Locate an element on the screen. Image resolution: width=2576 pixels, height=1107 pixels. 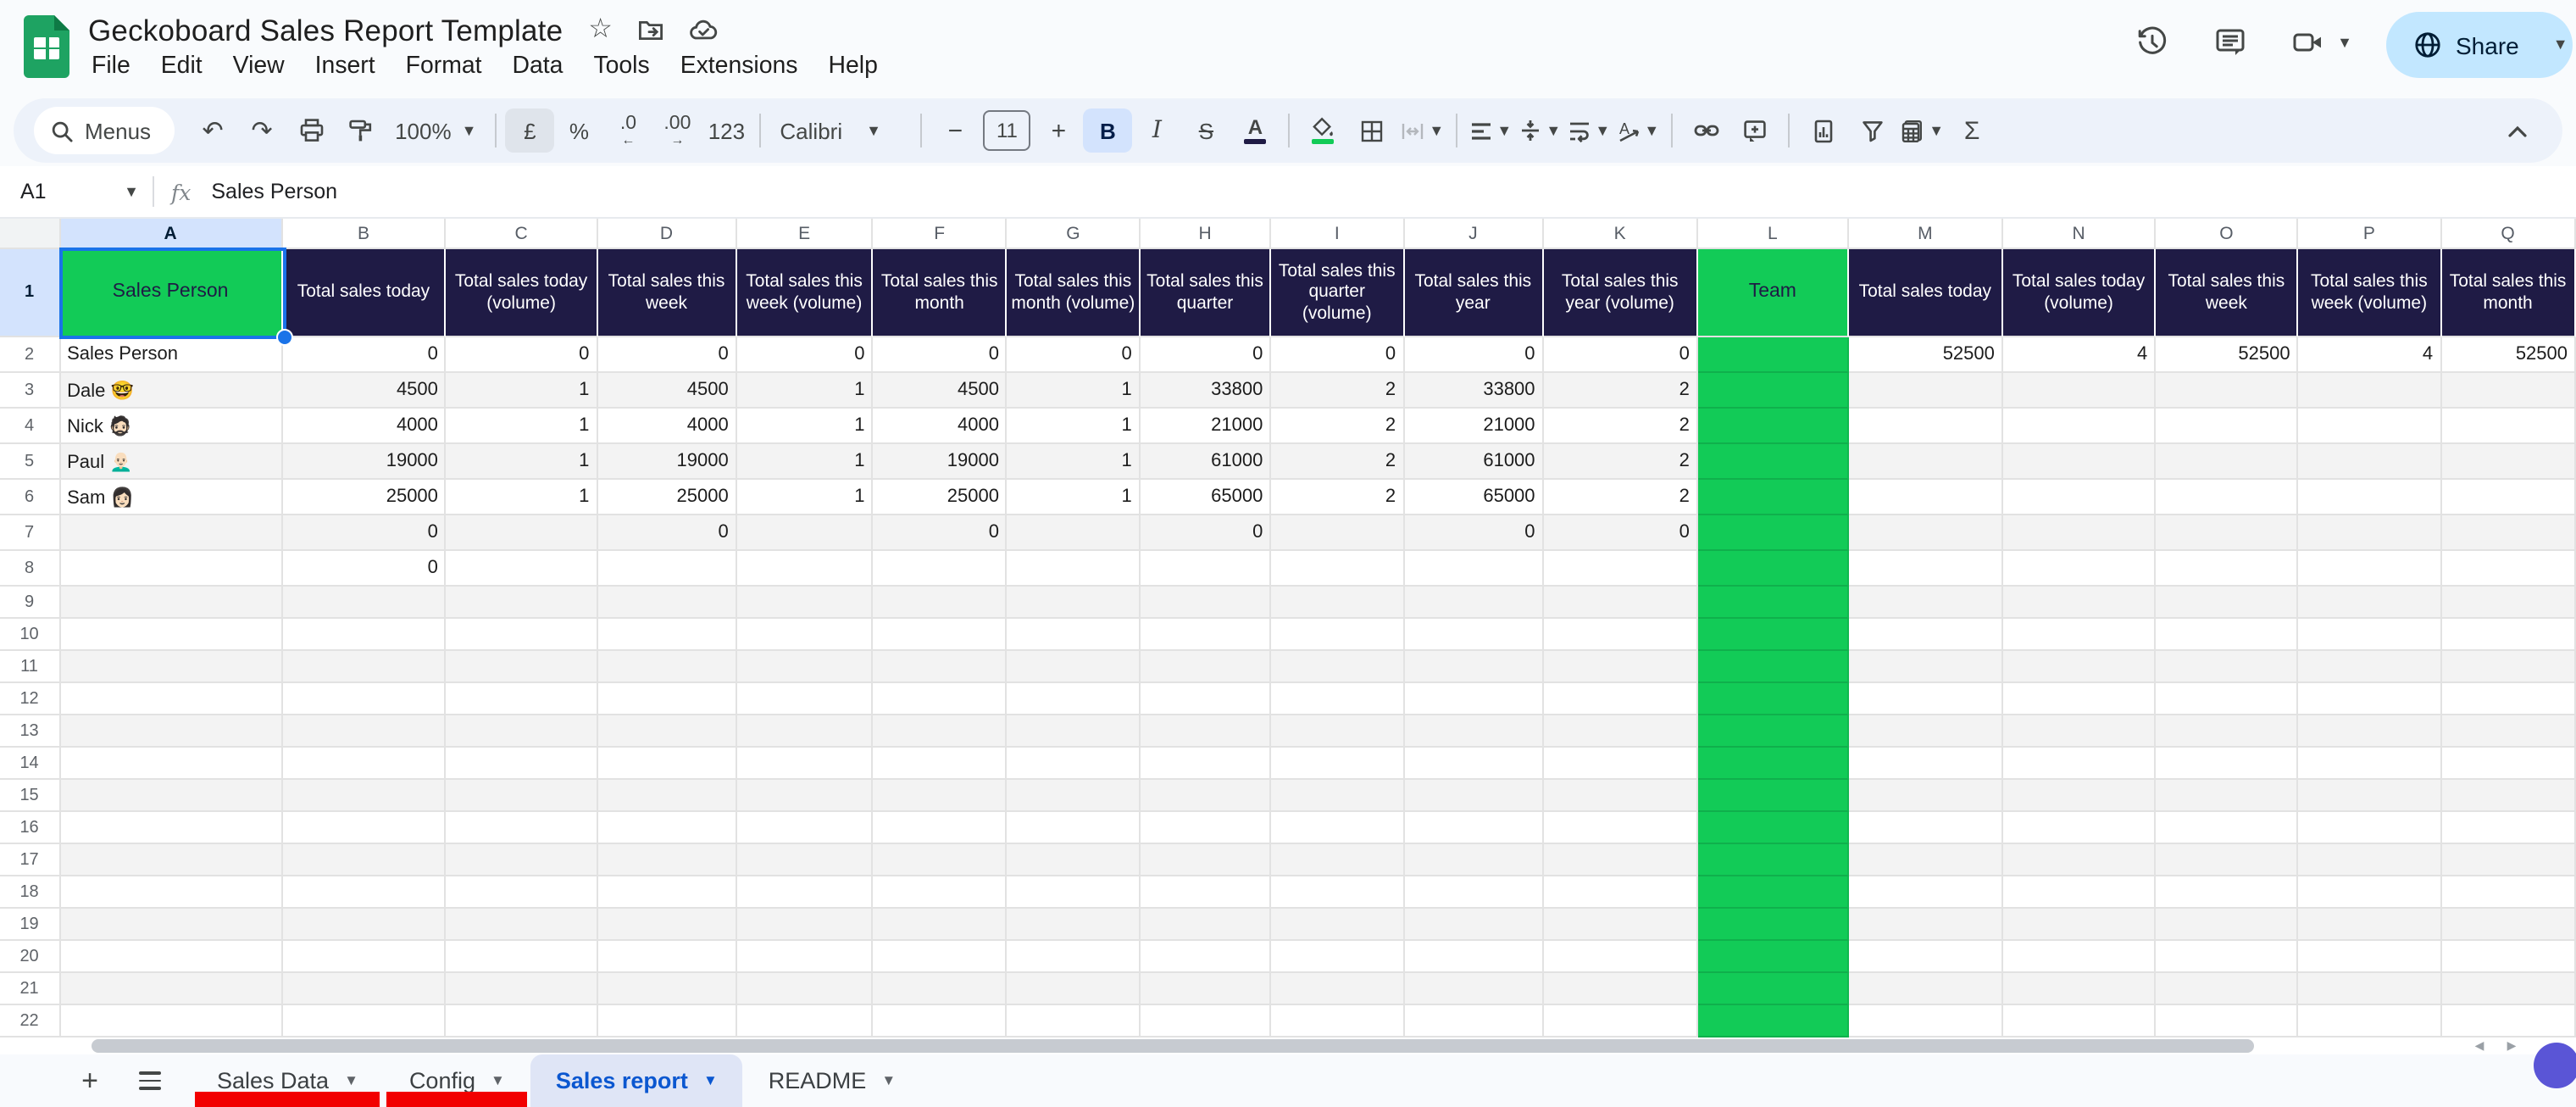
cell-I16 is located at coordinates (1338, 828).